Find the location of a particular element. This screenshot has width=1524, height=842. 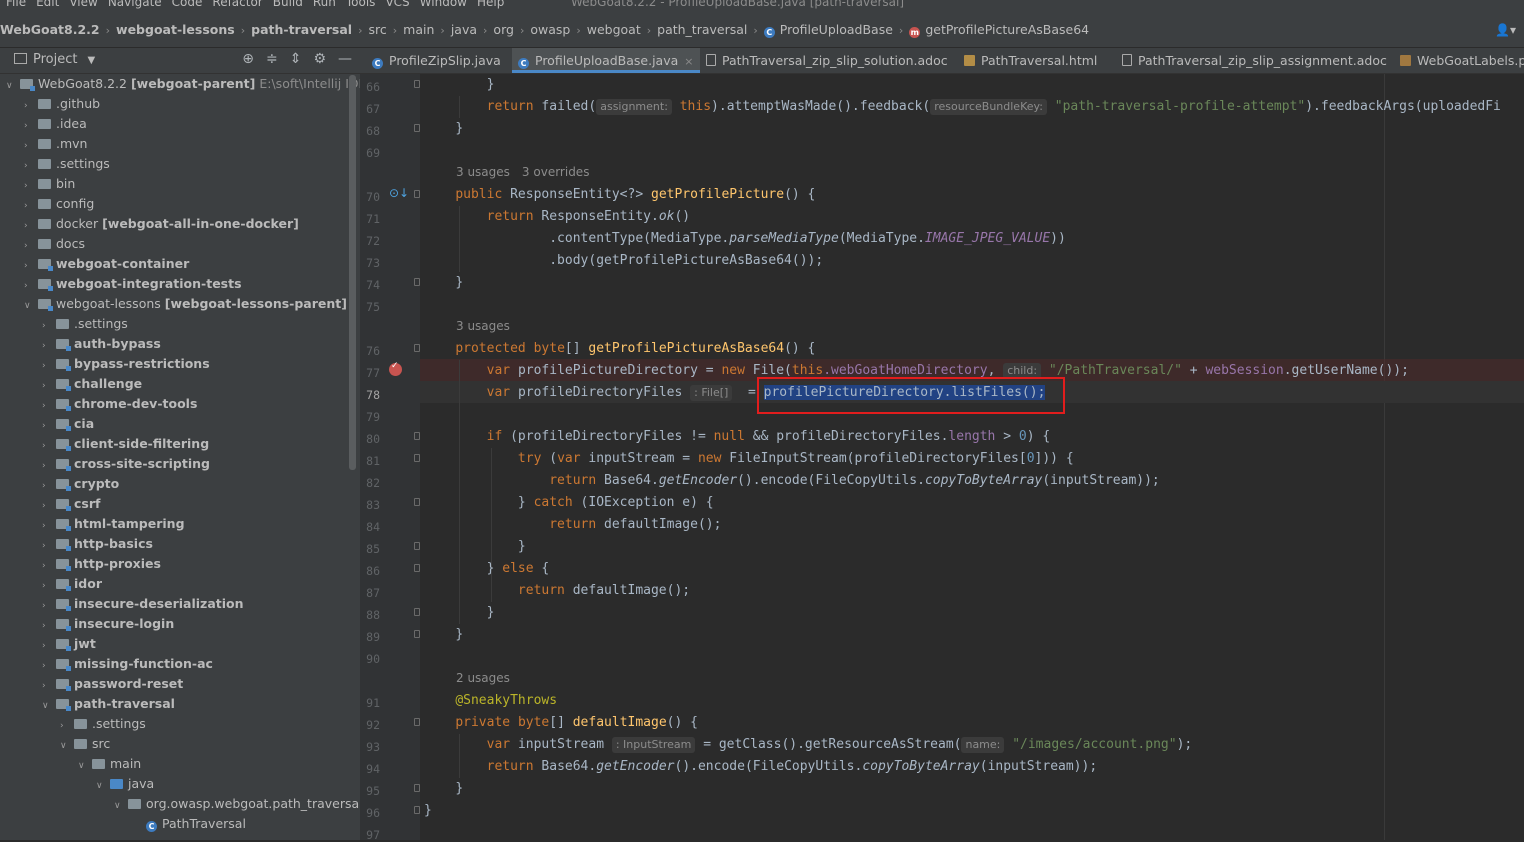

tree-item: › insecure-login is located at coordinates (180, 624).